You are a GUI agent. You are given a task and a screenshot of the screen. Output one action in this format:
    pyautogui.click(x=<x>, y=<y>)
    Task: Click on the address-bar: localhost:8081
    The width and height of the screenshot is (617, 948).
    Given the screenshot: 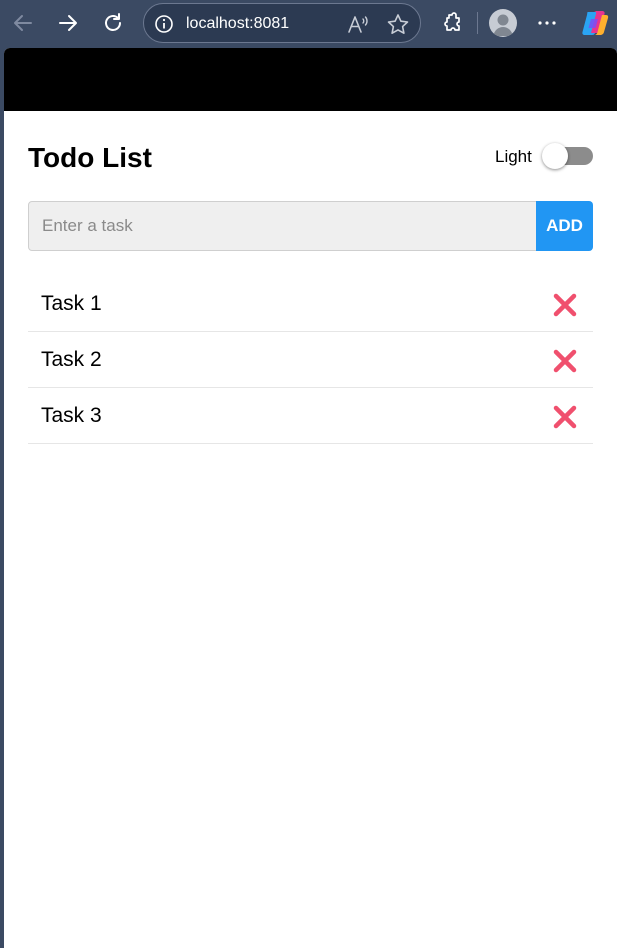 What is the action you would take?
    pyautogui.click(x=282, y=23)
    